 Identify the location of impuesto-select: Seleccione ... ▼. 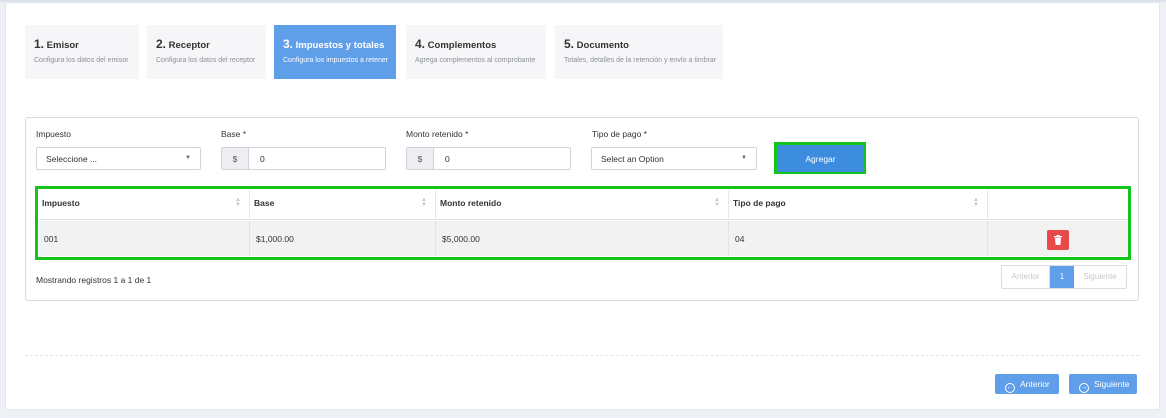
(118, 158).